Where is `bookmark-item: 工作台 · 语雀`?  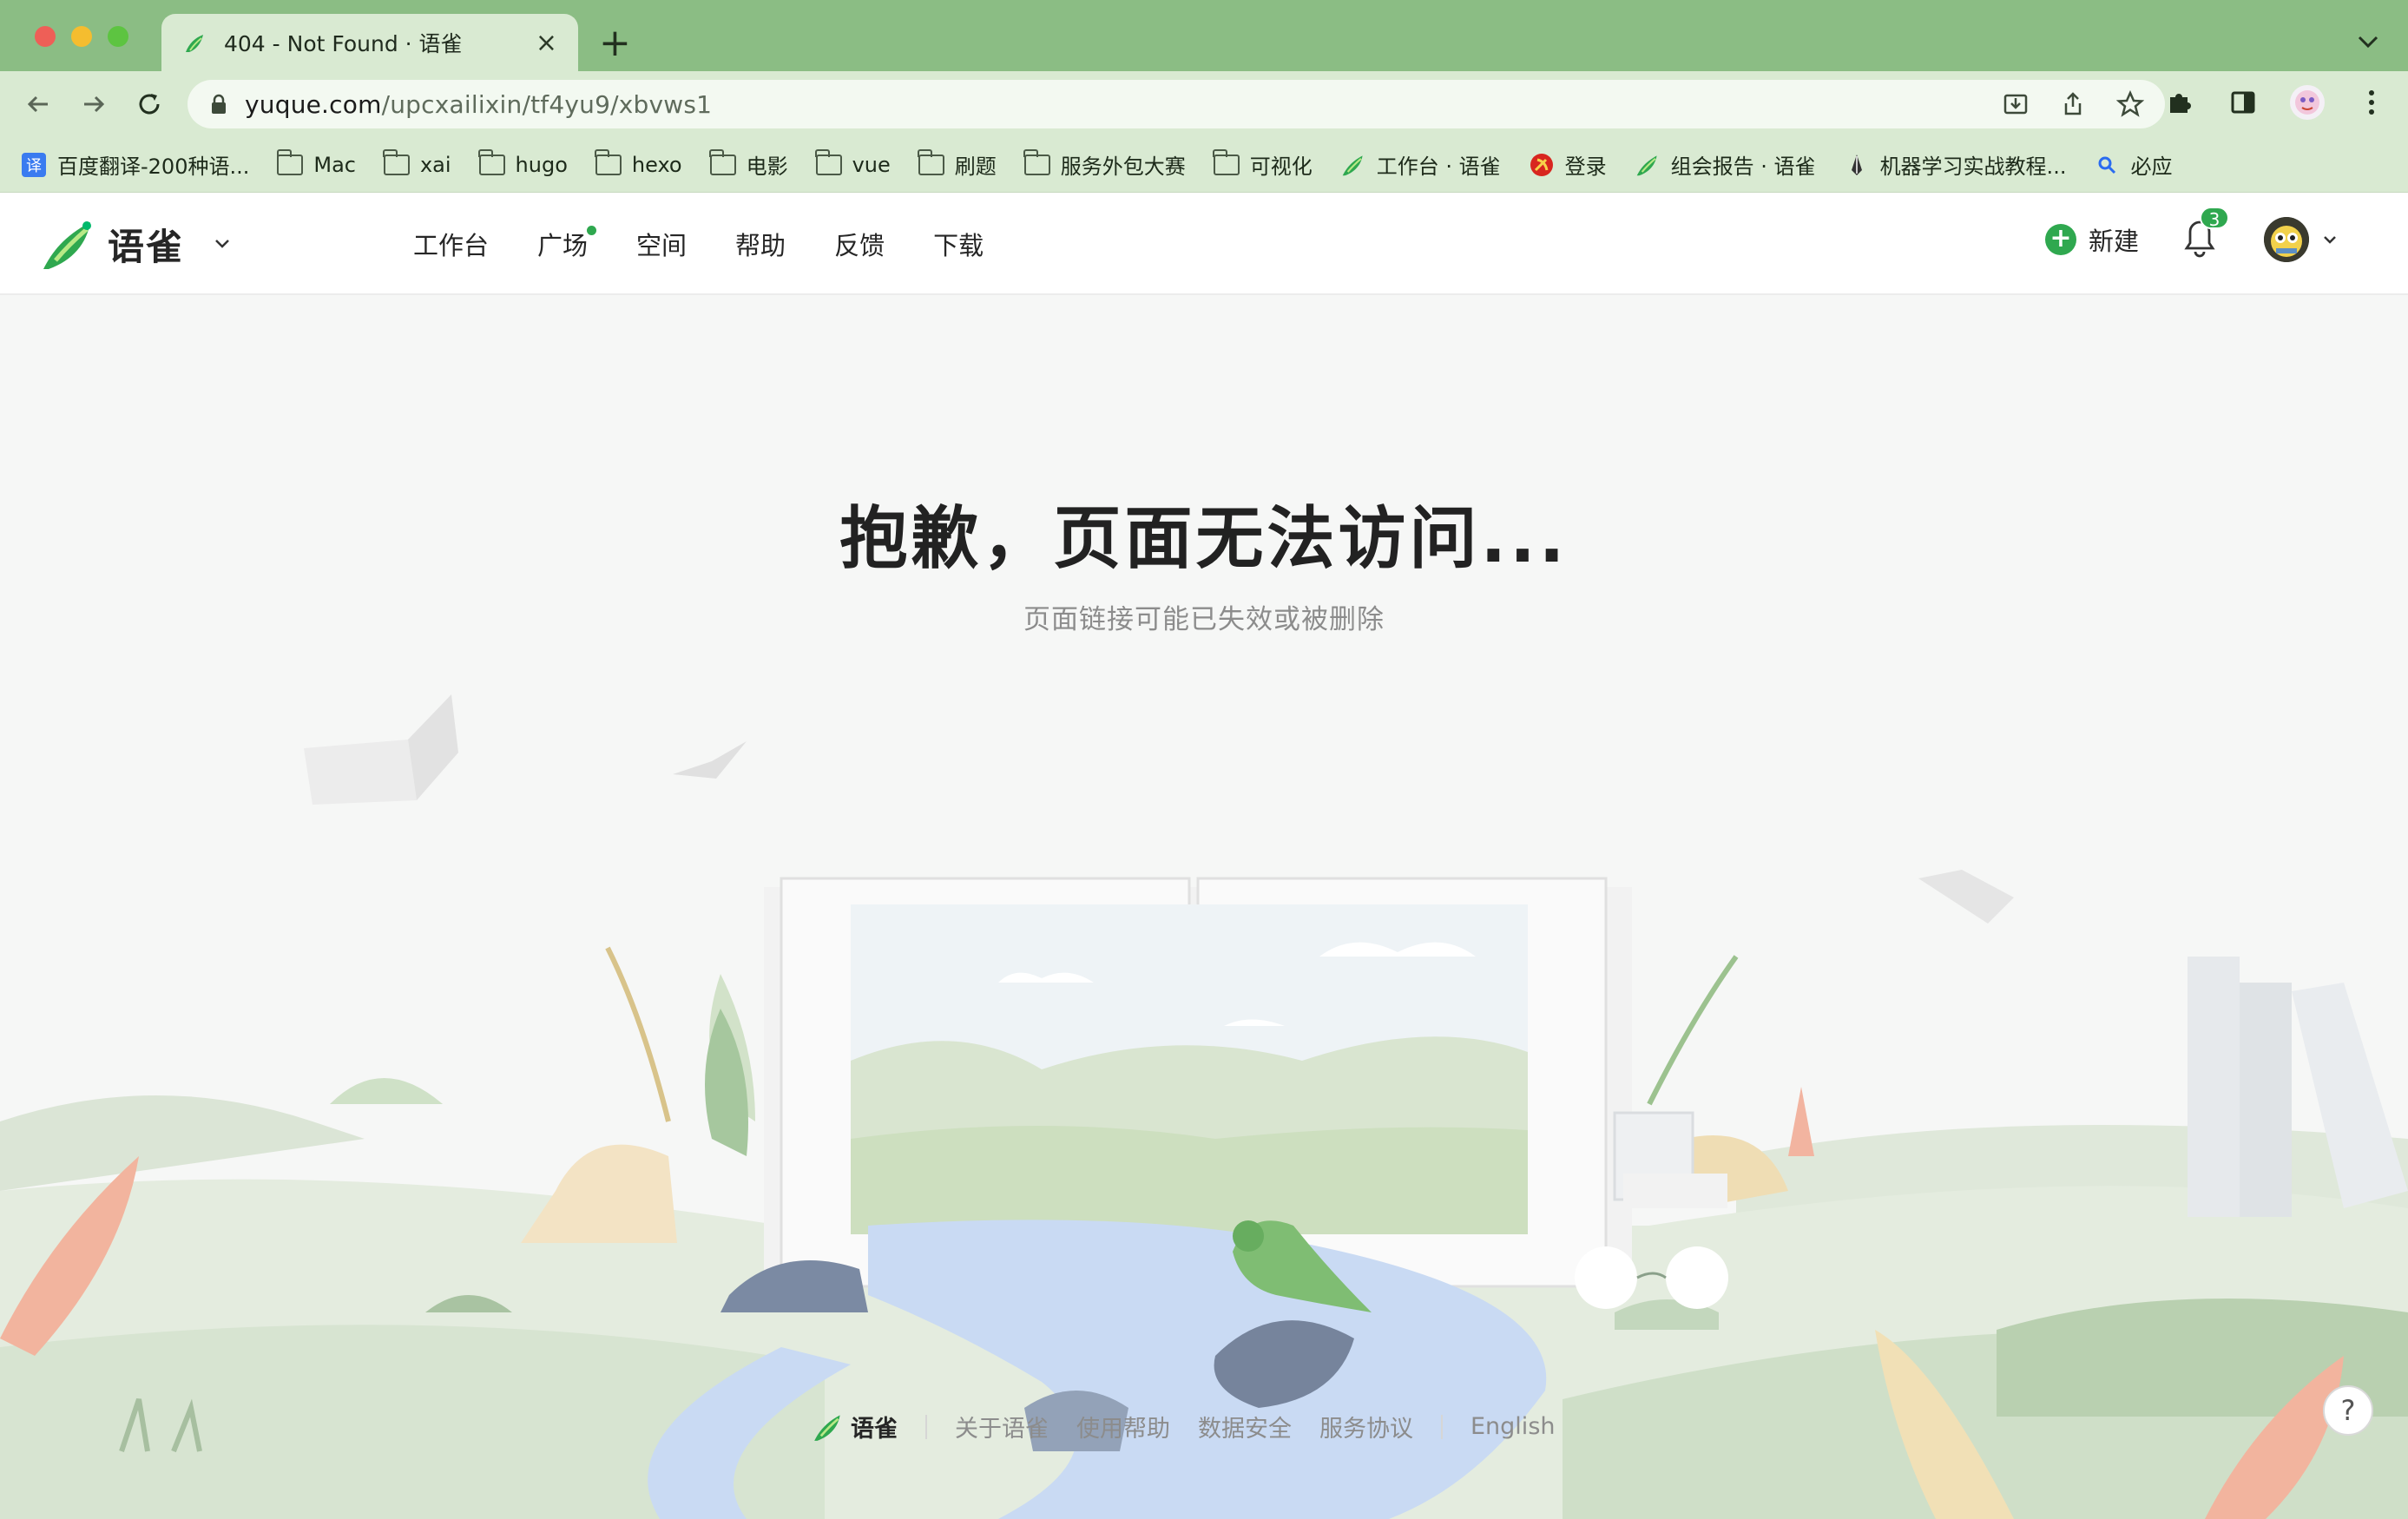 bookmark-item: 工作台 · 语雀 is located at coordinates (1420, 164).